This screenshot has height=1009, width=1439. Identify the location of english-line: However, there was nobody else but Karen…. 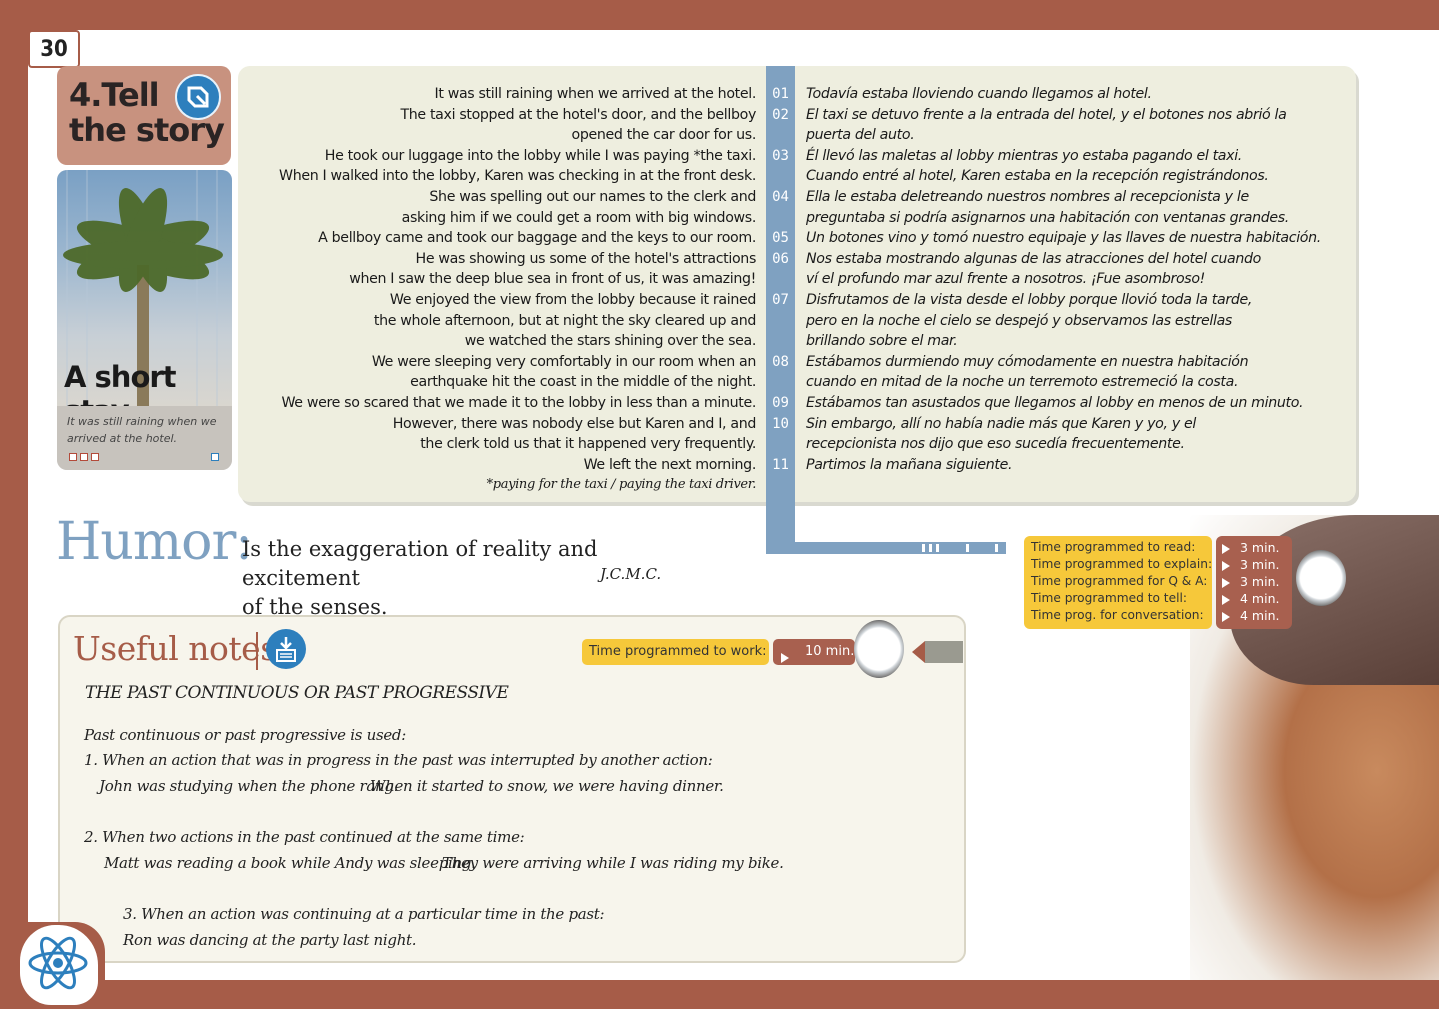
(574, 423).